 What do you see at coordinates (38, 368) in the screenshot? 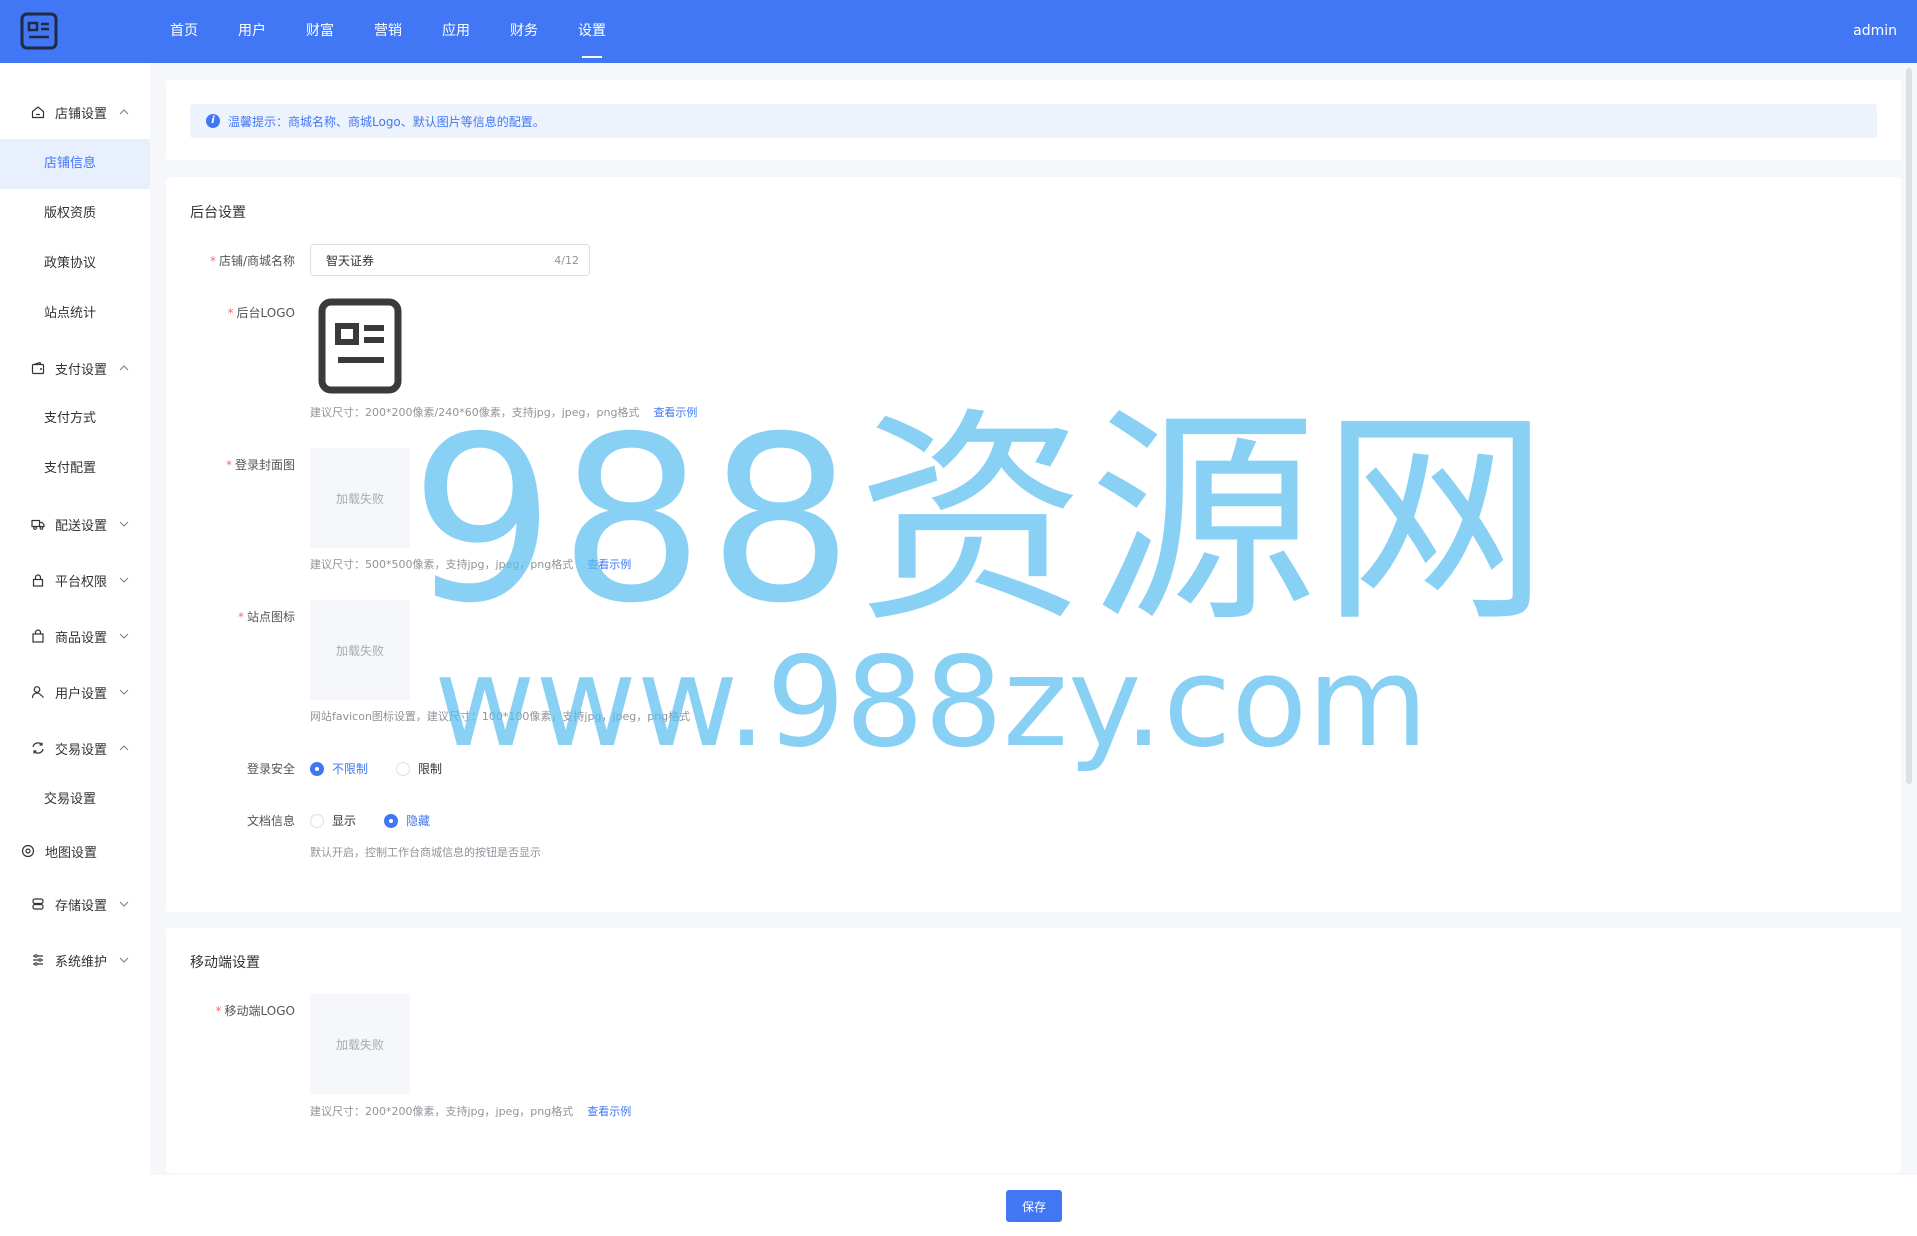
I see `wallet-icon` at bounding box center [38, 368].